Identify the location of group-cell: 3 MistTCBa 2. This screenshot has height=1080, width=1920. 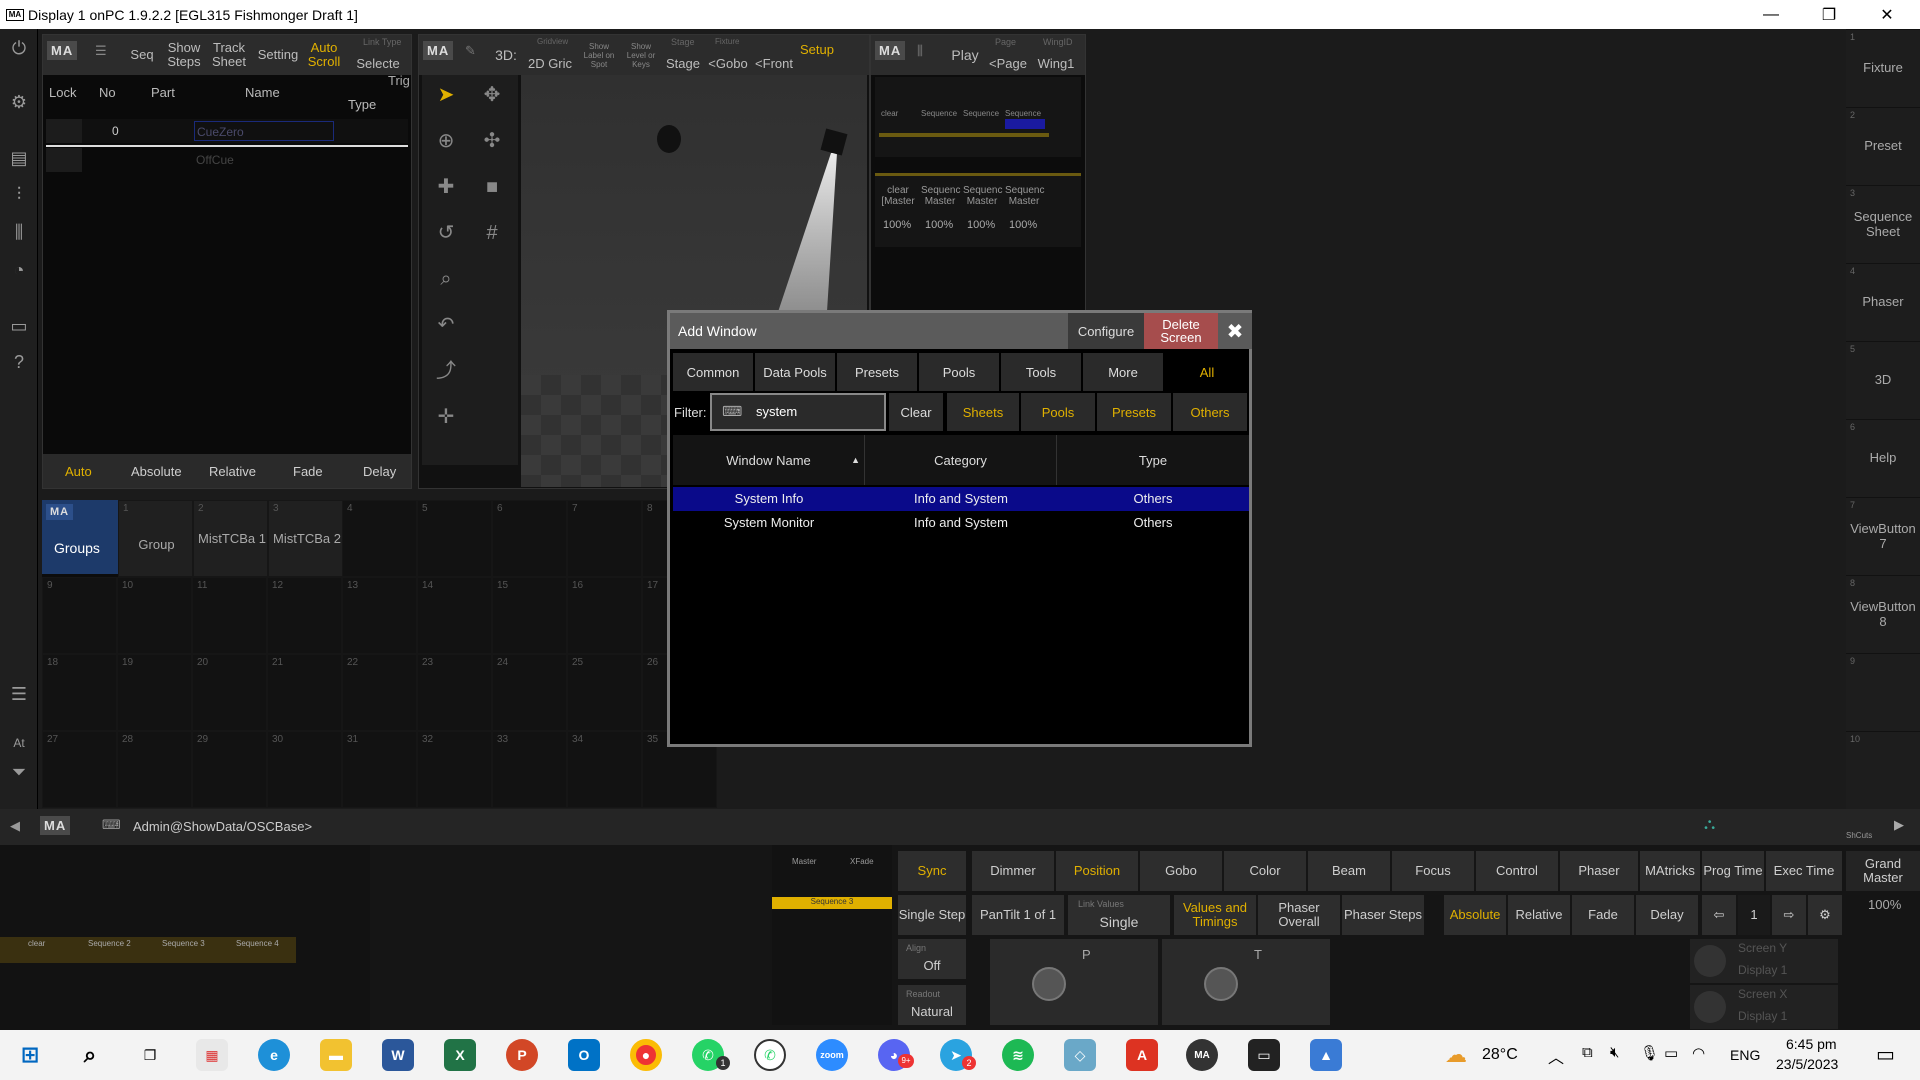
(305, 538).